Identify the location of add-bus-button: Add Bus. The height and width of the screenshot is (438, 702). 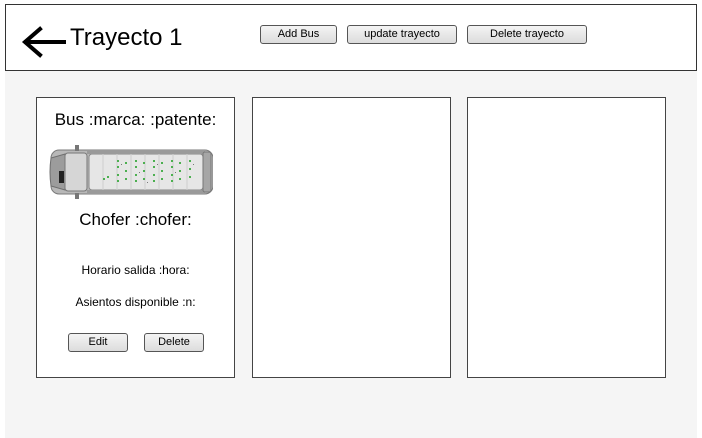
(298, 34).